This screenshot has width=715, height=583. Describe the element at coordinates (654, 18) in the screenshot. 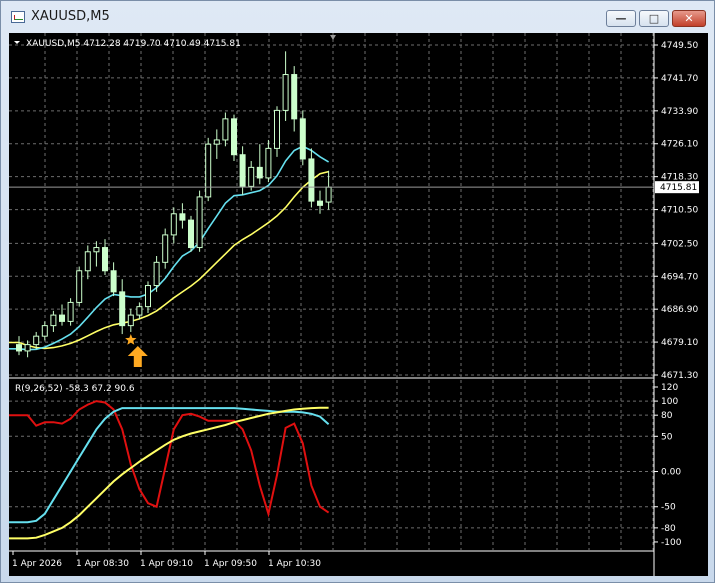

I see `maximize-button: □` at that location.